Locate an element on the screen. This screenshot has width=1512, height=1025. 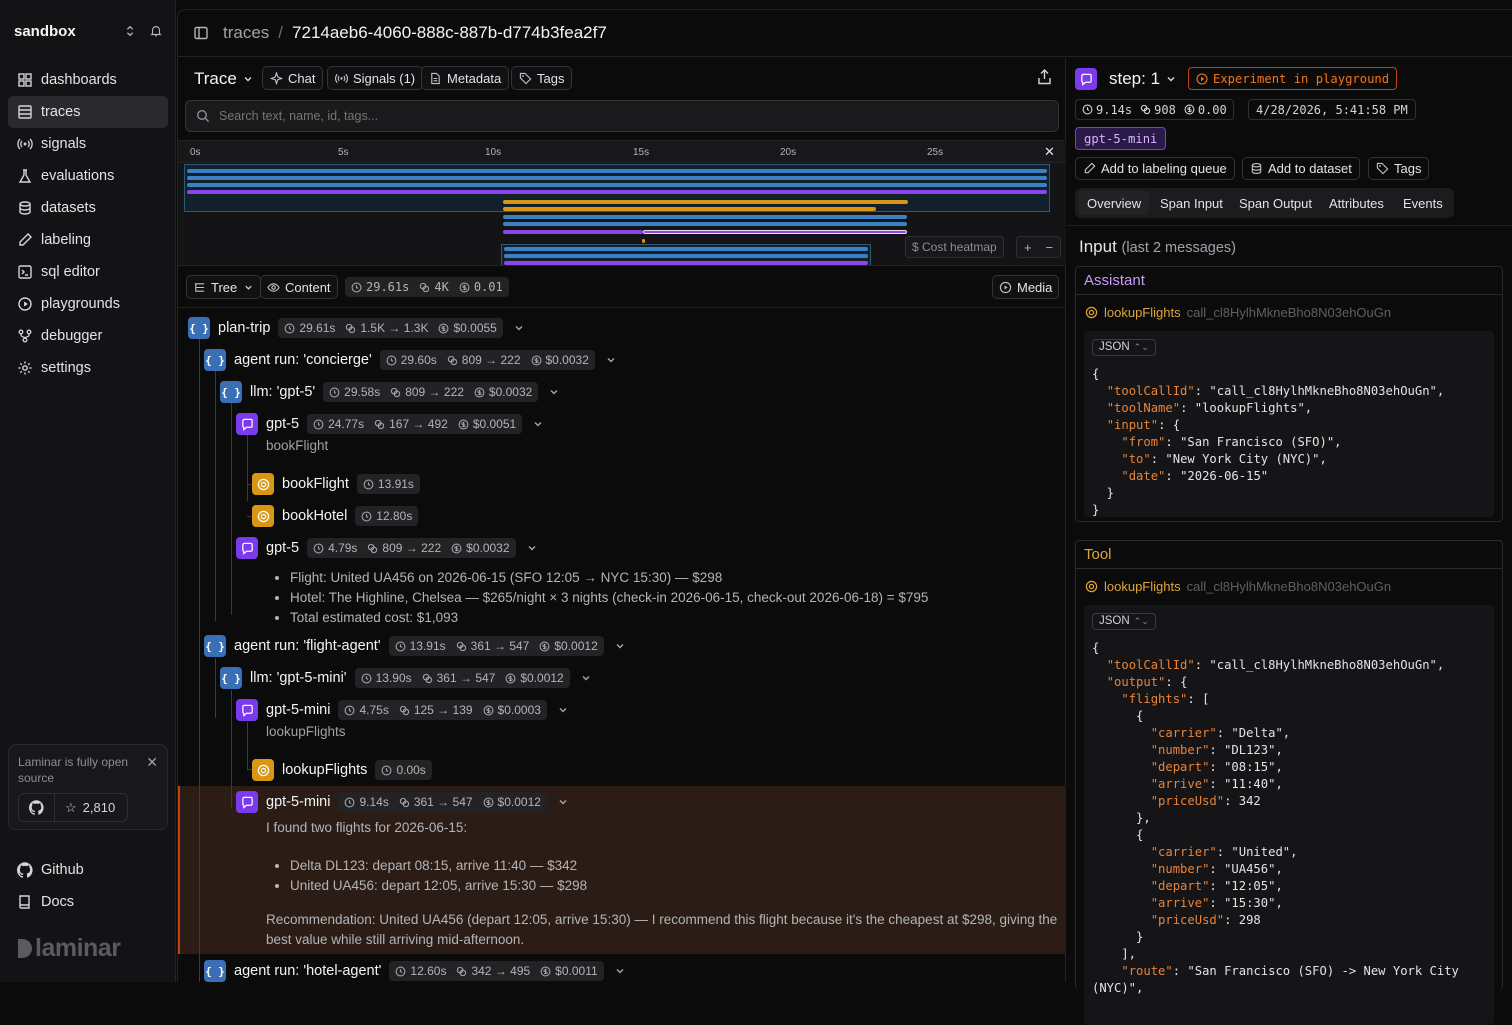
chat-button: Chat is located at coordinates (293, 78).